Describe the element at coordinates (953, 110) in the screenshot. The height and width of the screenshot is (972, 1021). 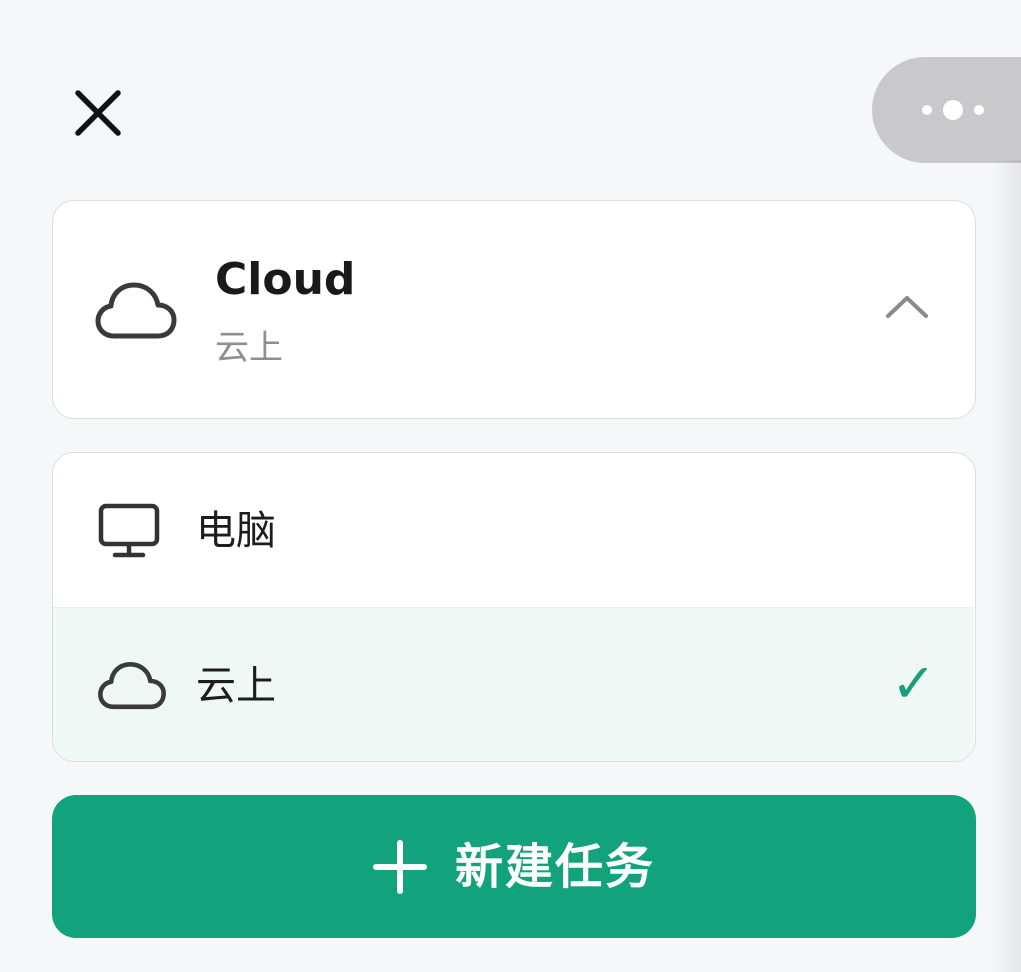
I see `more-dots-icon` at that location.